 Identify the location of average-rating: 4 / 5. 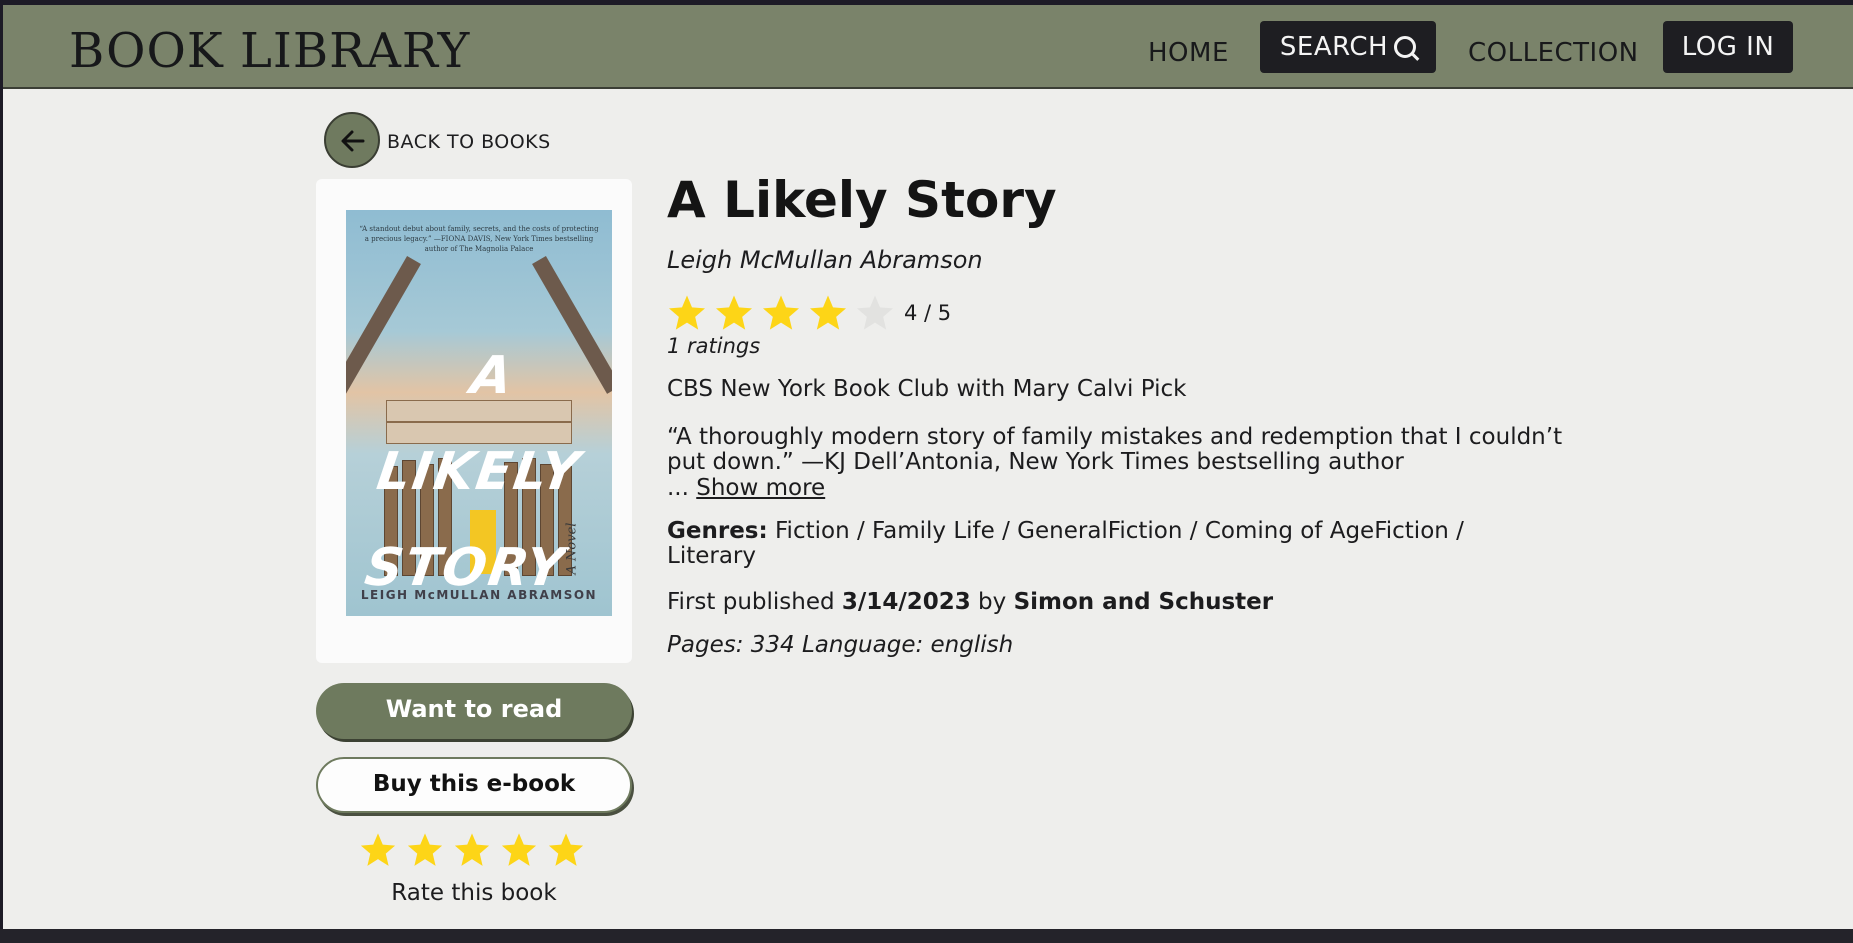
(809, 315).